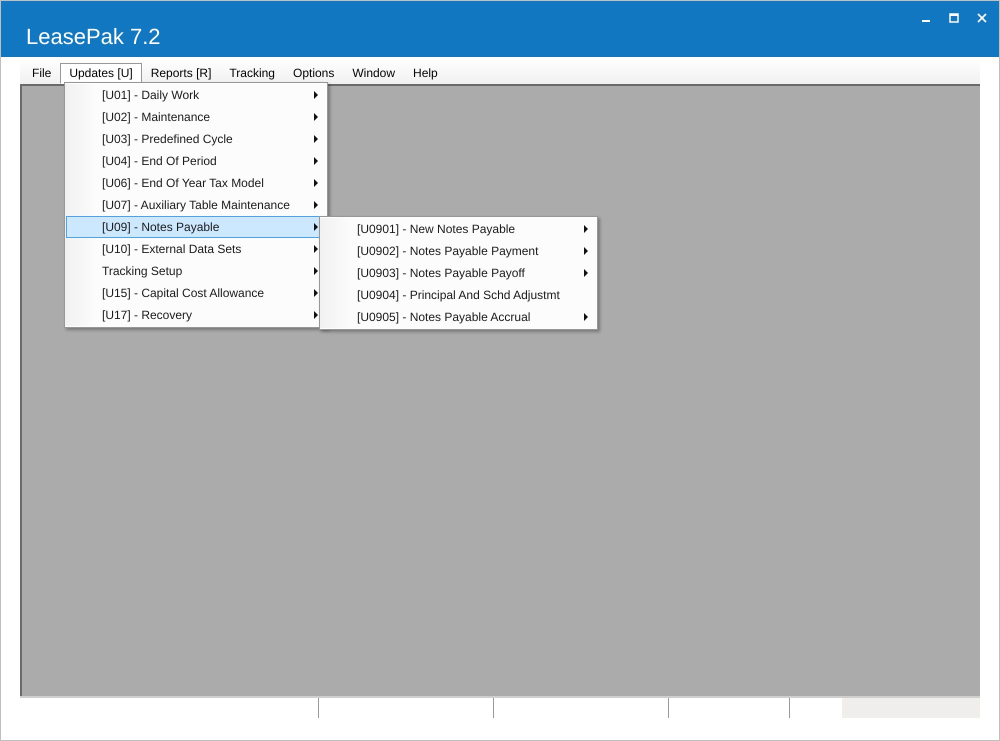 Image resolution: width=1000 pixels, height=741 pixels. Describe the element at coordinates (459, 317) in the screenshot. I see `menu-item: [U0905] - Notes Payable Accrual` at that location.